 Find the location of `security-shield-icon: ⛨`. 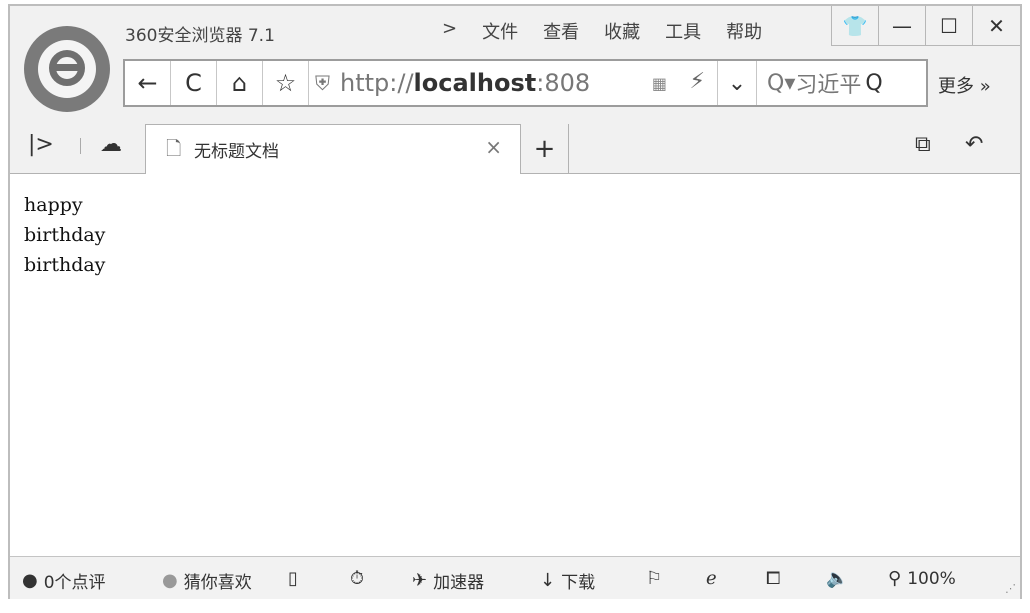

security-shield-icon: ⛨ is located at coordinates (322, 83).